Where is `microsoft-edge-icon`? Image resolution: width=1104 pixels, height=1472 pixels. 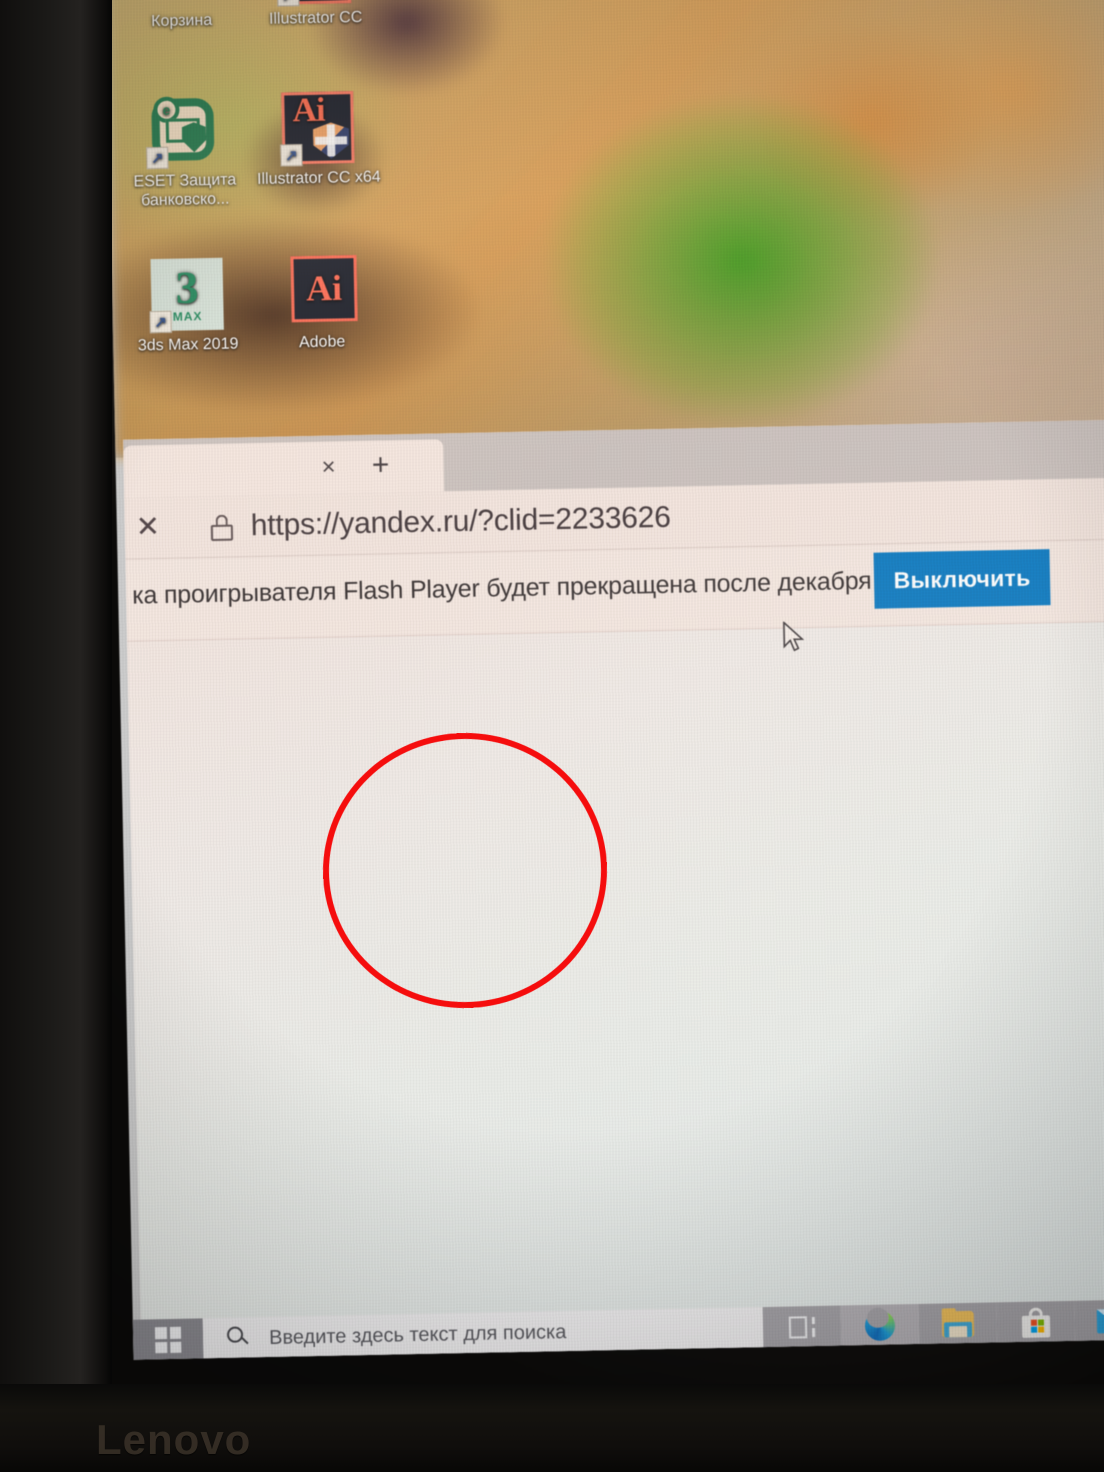 microsoft-edge-icon is located at coordinates (880, 1326).